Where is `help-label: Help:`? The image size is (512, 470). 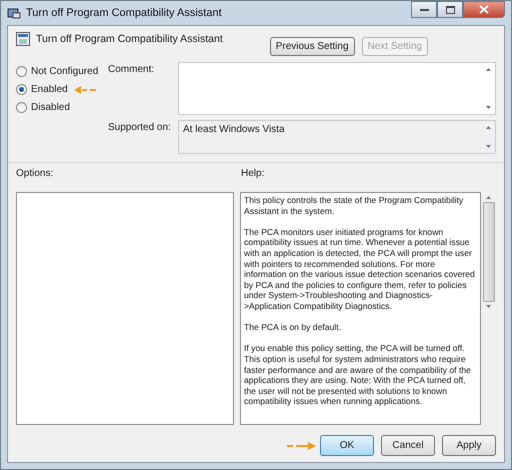 help-label: Help: is located at coordinates (252, 173).